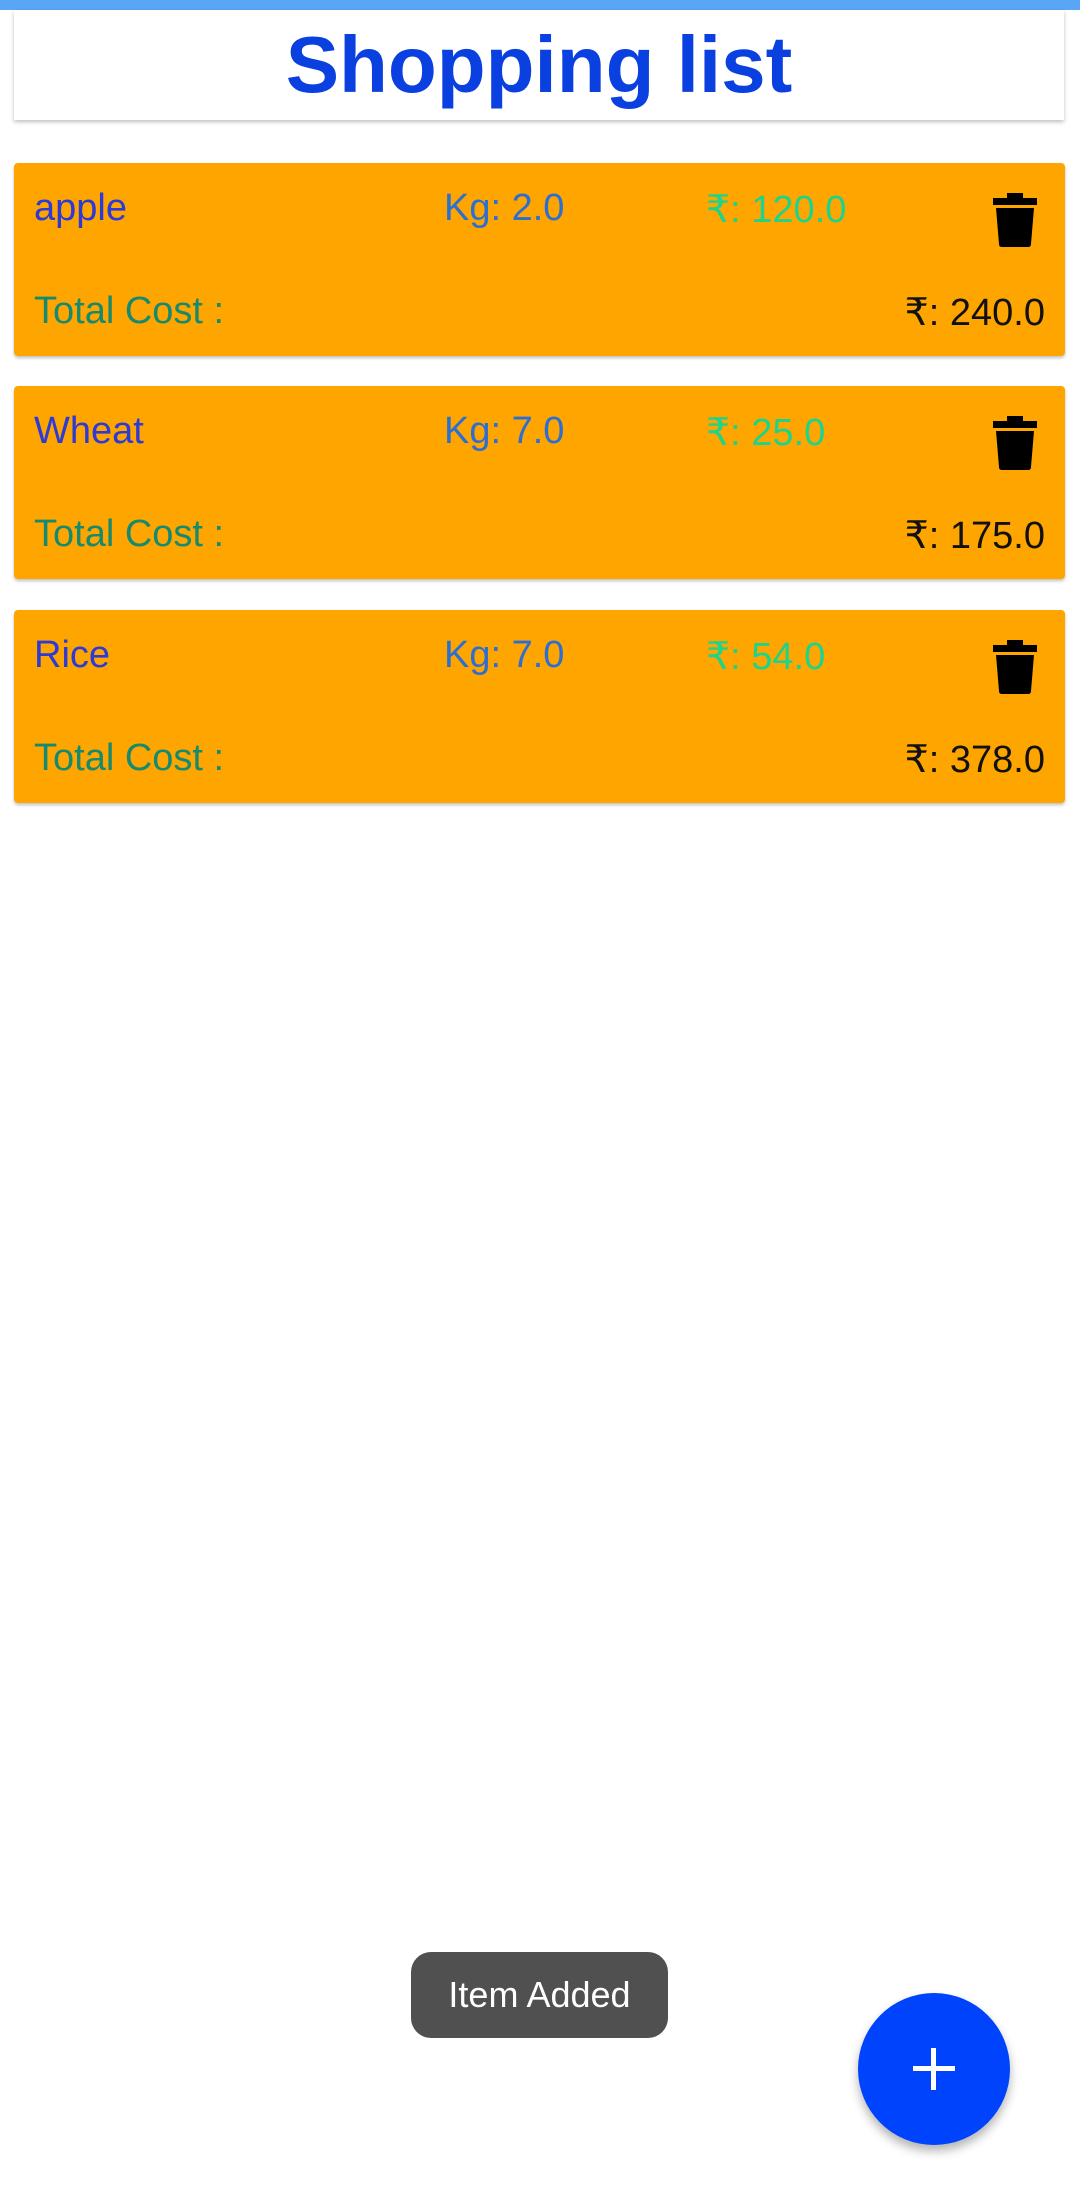  I want to click on total-cost-value: ₹: 240.0, so click(974, 313).